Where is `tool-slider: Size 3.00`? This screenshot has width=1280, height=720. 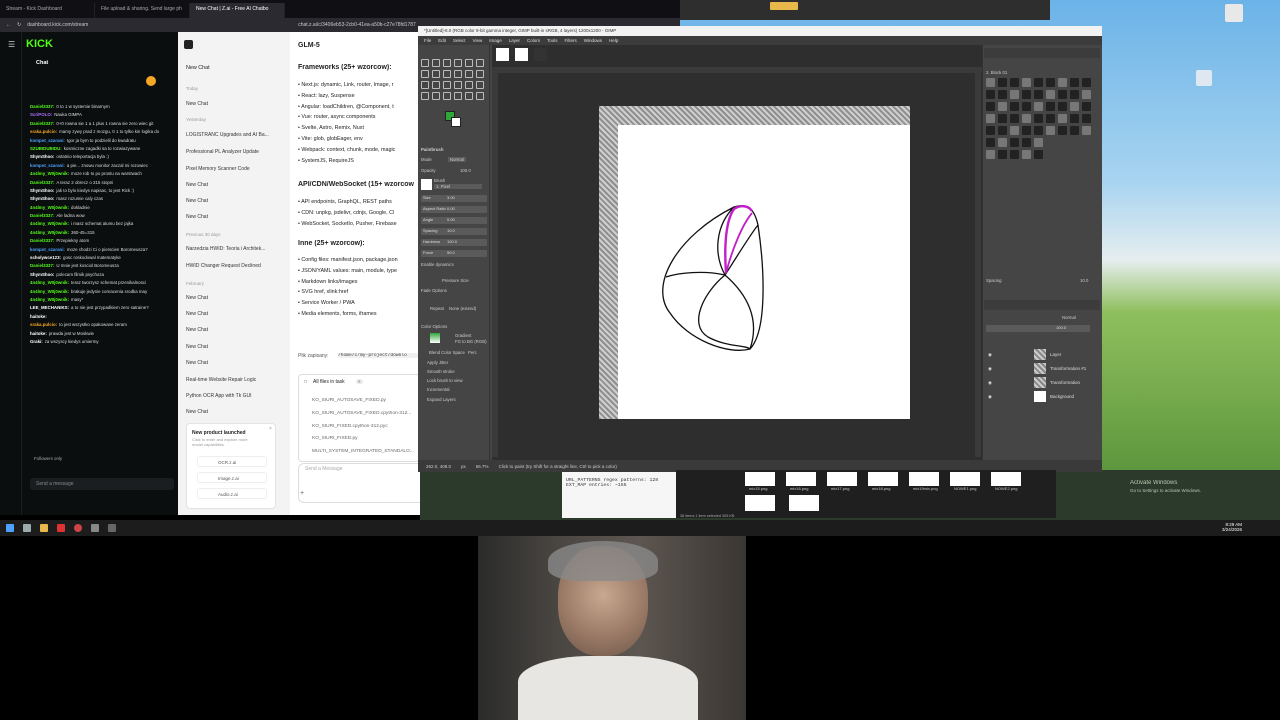
tool-slider: Size 3.00 is located at coordinates (454, 198).